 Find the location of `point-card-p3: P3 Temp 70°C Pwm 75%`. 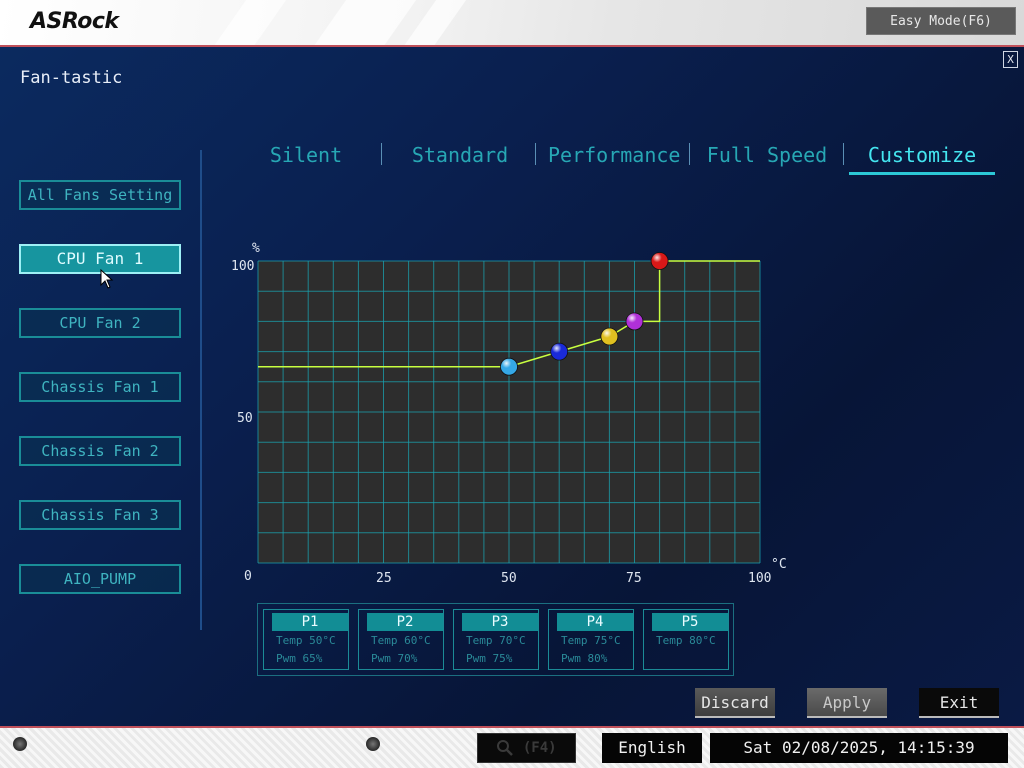

point-card-p3: P3 Temp 70°C Pwm 75% is located at coordinates (496, 639).